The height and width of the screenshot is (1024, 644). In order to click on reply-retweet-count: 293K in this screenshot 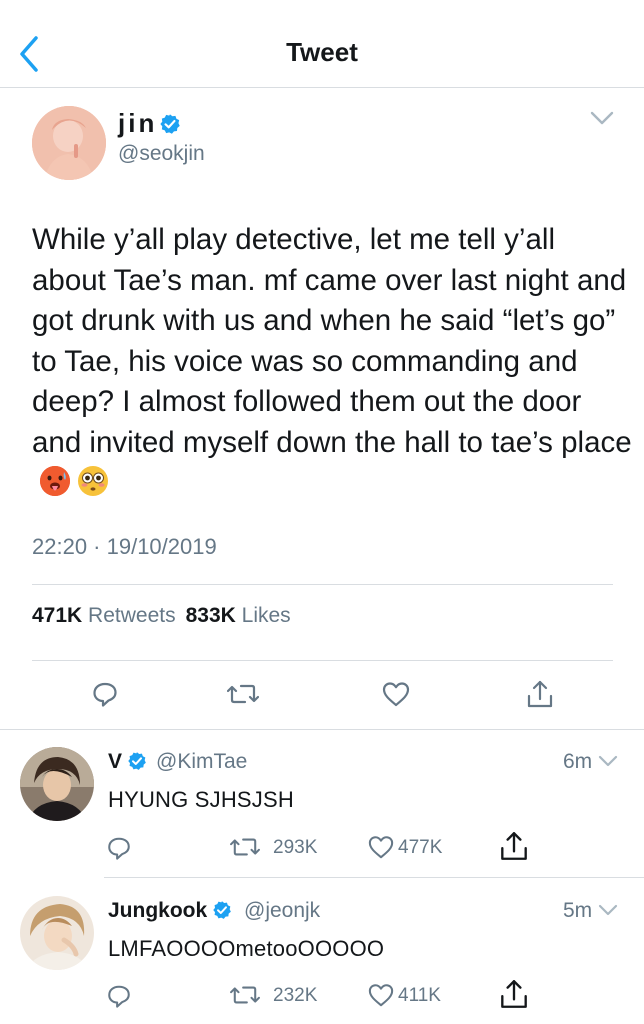, I will do `click(295, 847)`.